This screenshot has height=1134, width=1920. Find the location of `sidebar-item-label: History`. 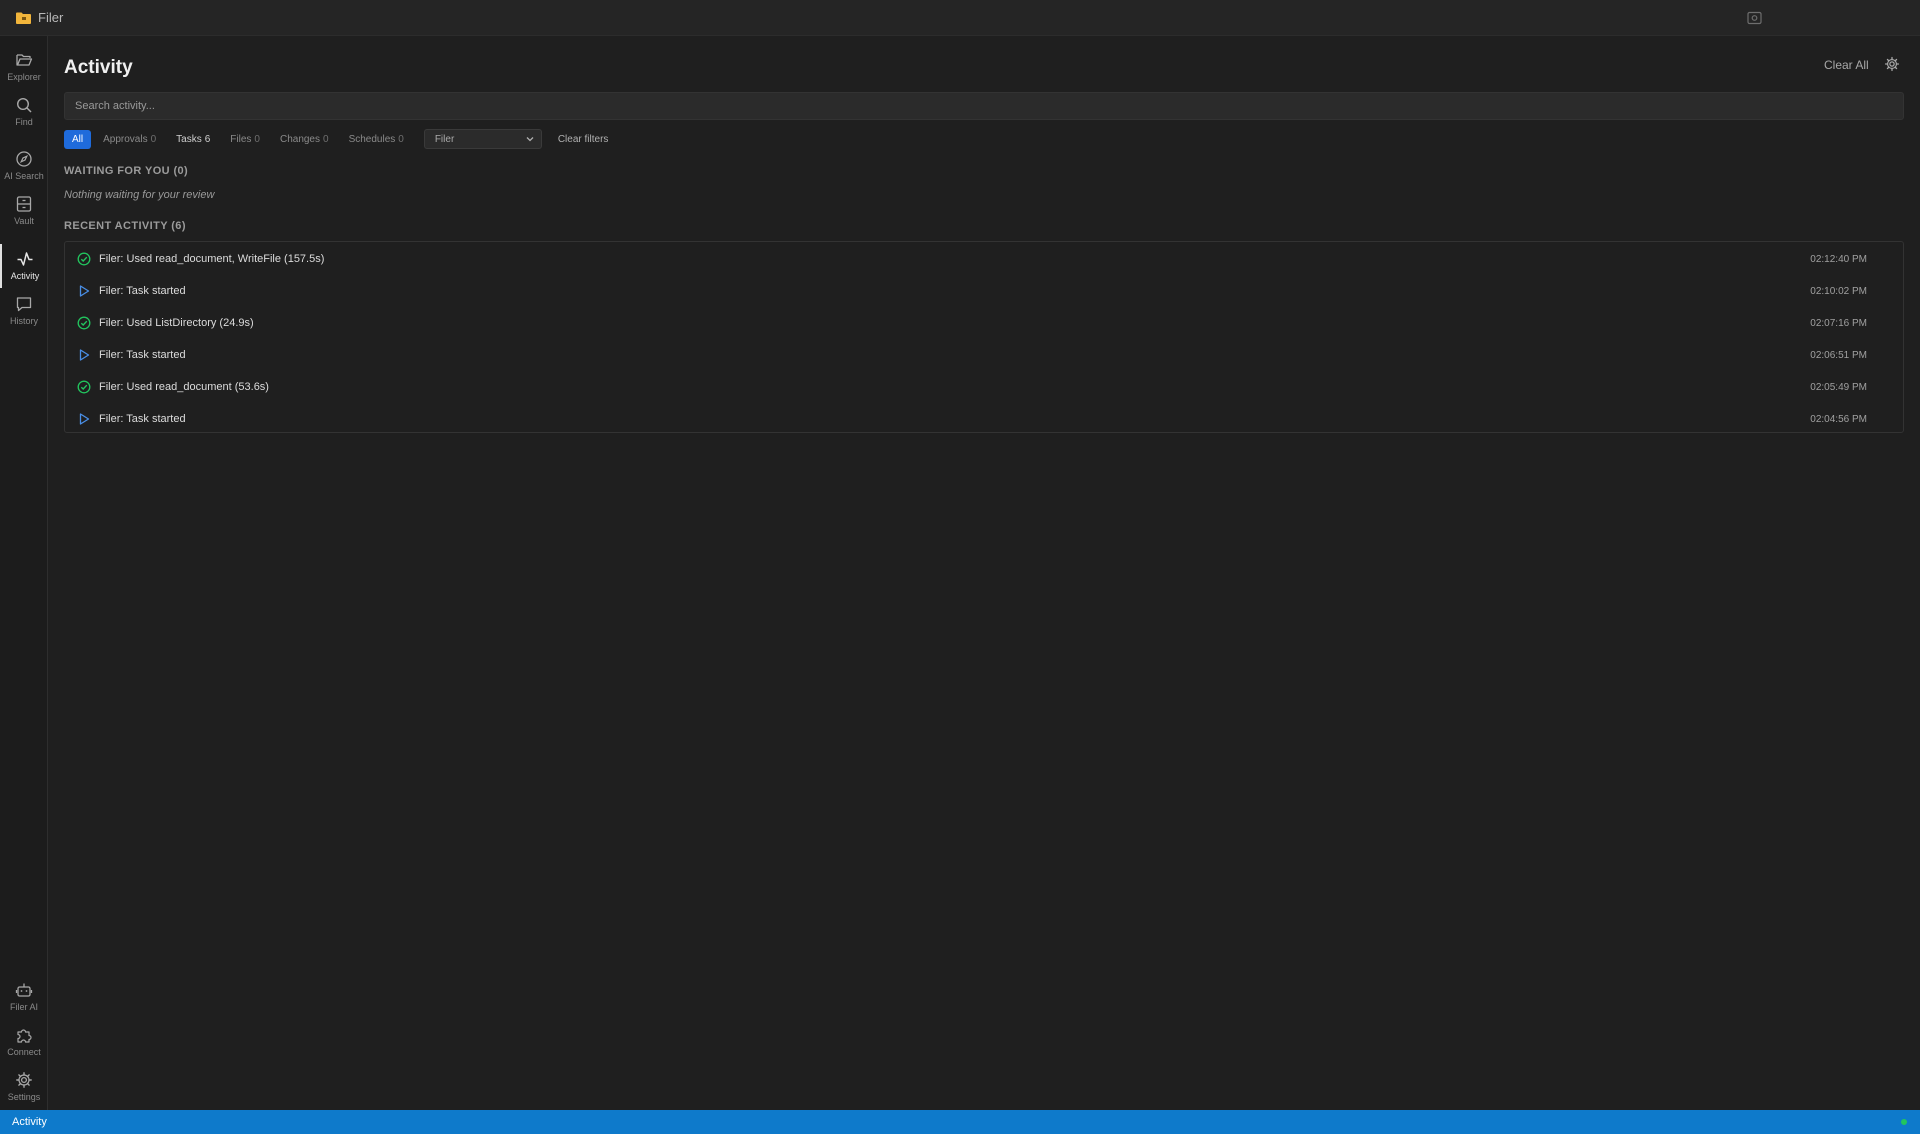

sidebar-item-label: History is located at coordinates (23, 321).